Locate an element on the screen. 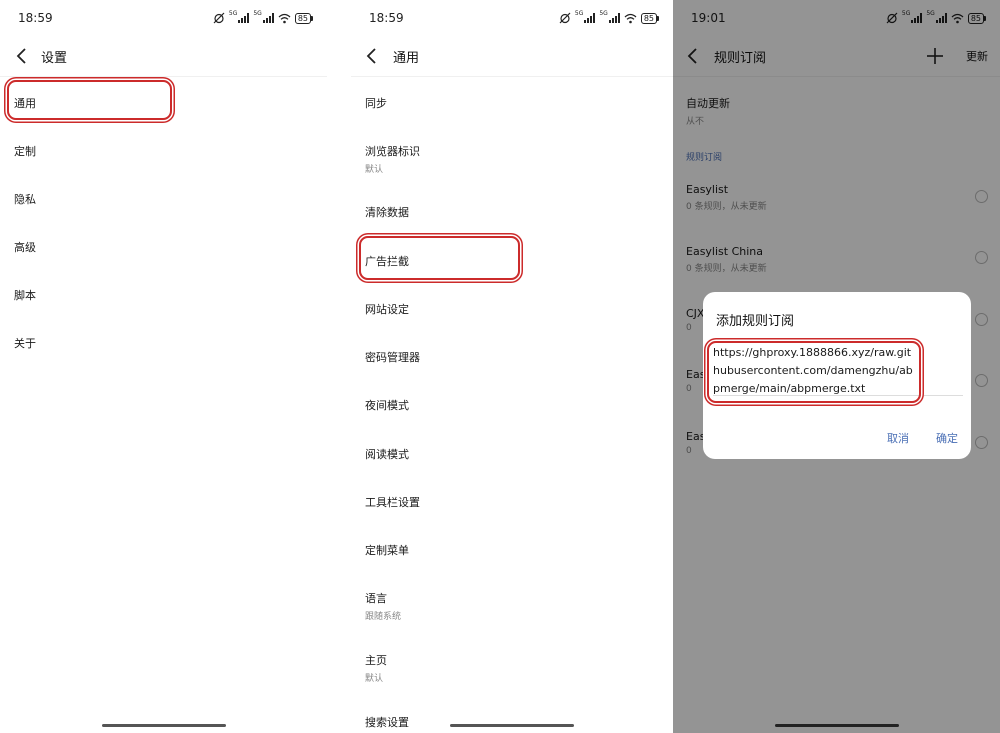  general-item-language: 语言 跟随系统 is located at coordinates (383, 606).